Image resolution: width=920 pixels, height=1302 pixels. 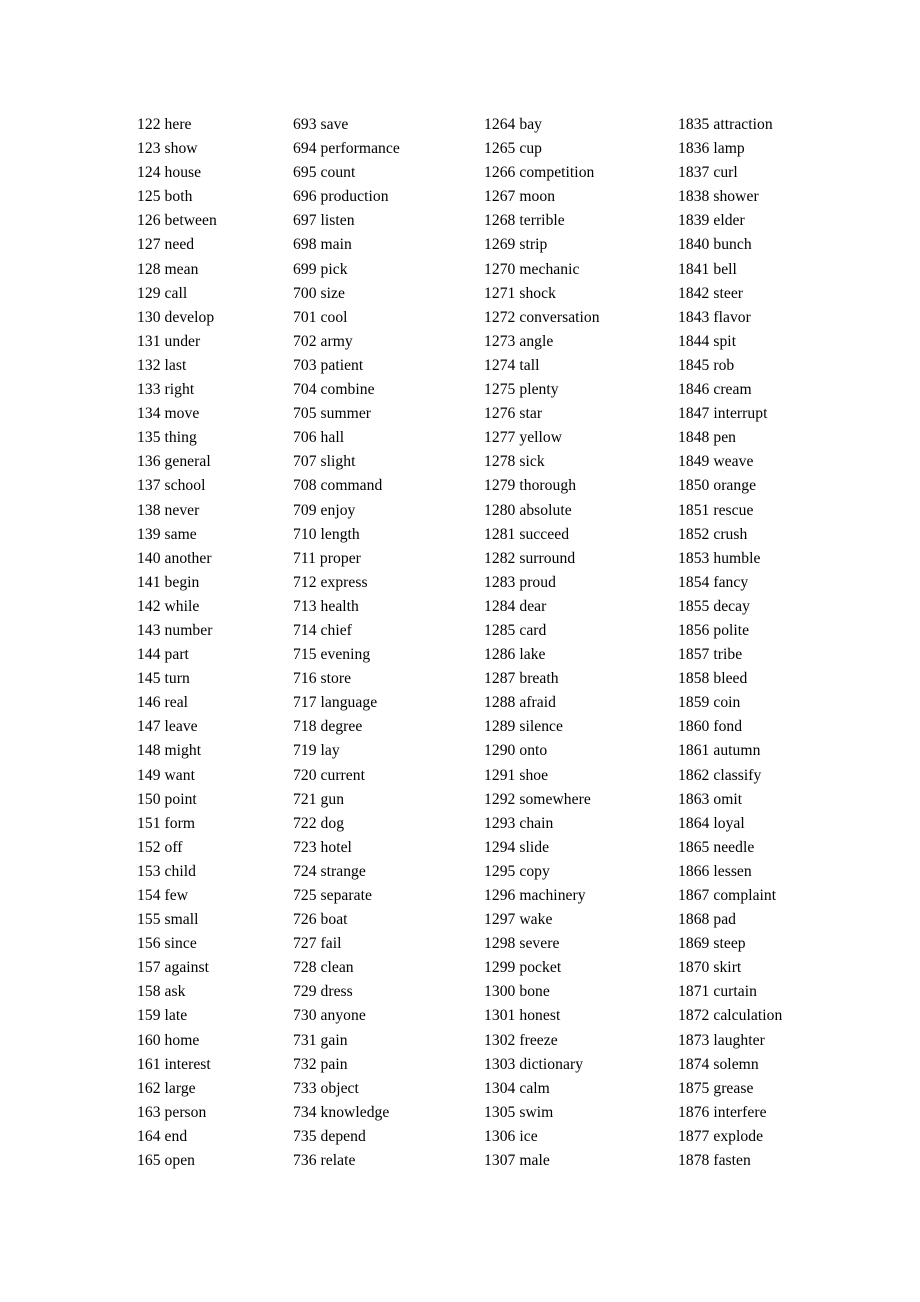 What do you see at coordinates (532, 655) in the screenshot?
I see `entry-word: lake` at bounding box center [532, 655].